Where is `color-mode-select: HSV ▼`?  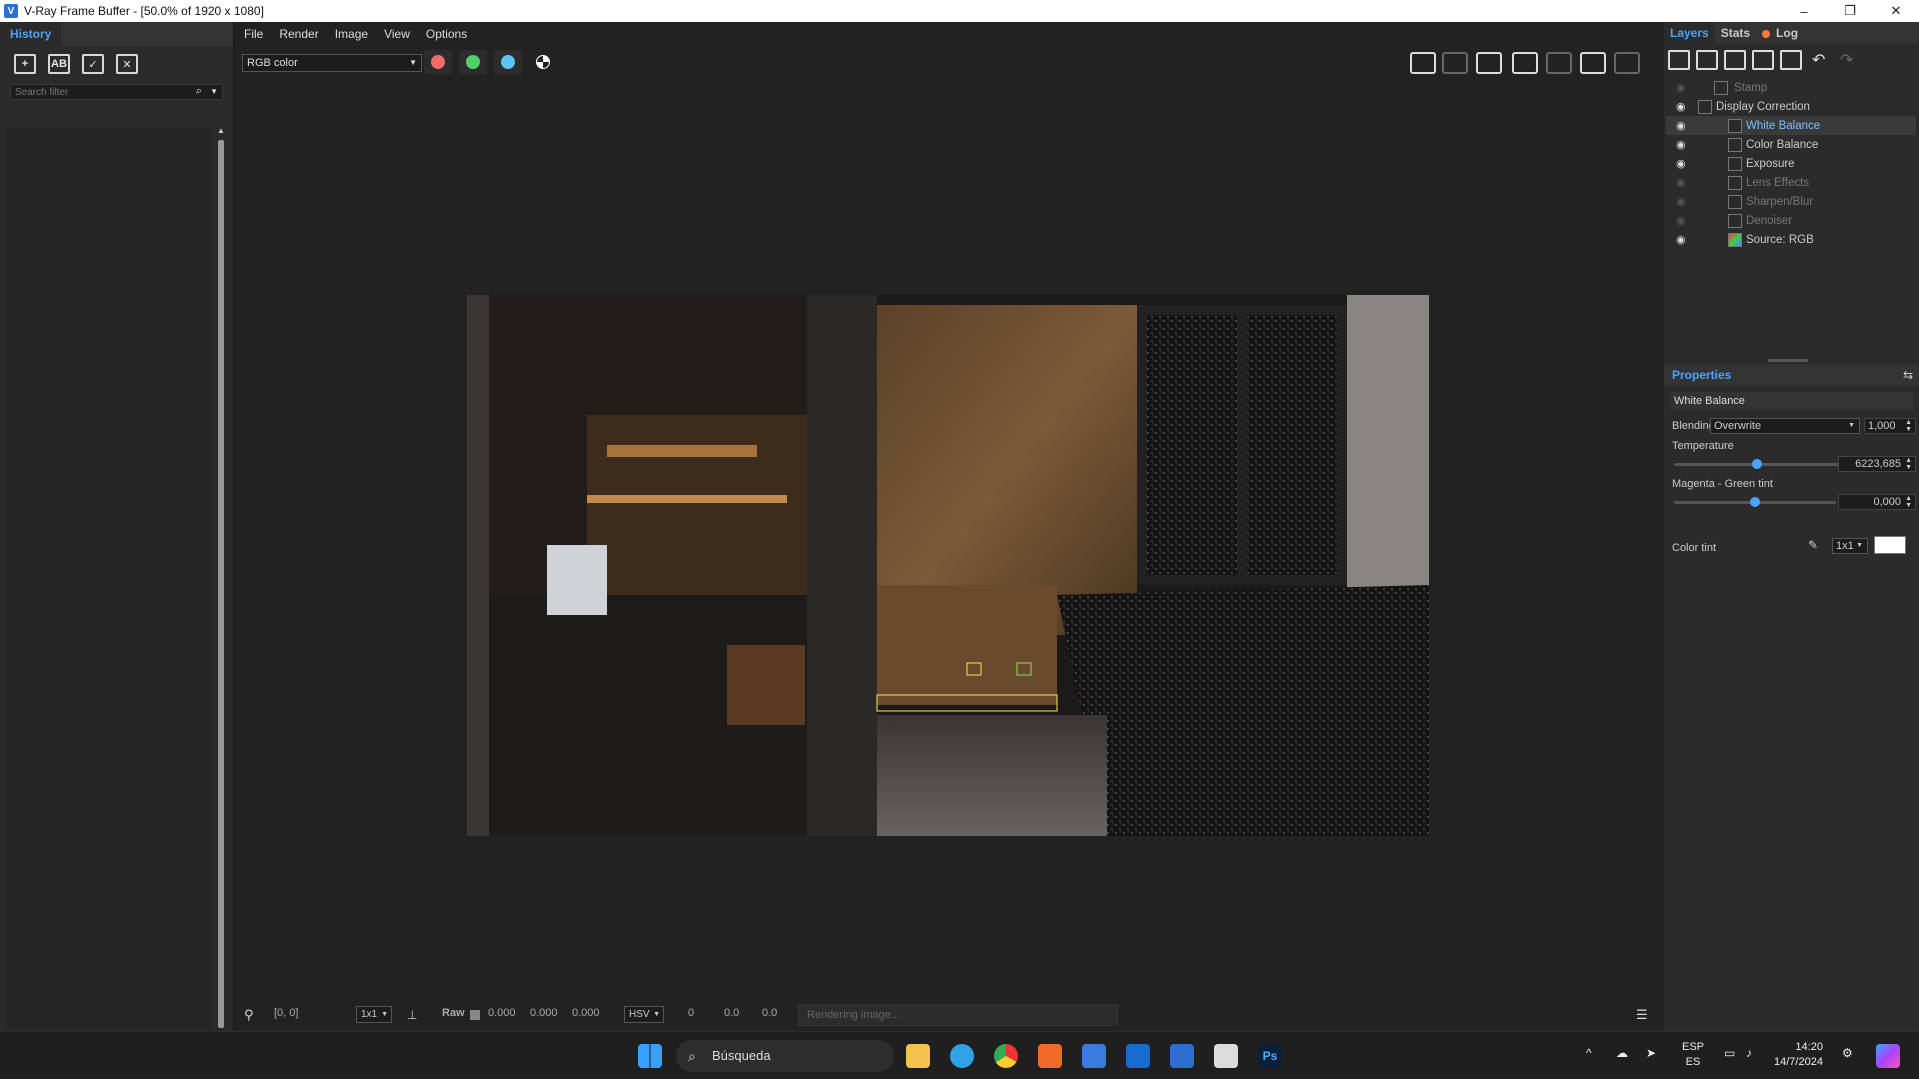
color-mode-select: HSV ▼ is located at coordinates (644, 1014).